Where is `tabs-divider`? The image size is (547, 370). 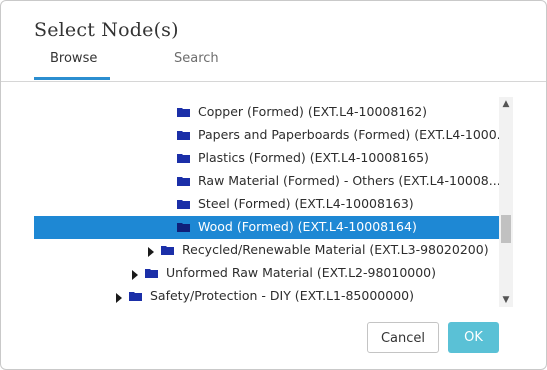
tabs-divider is located at coordinates (273, 81).